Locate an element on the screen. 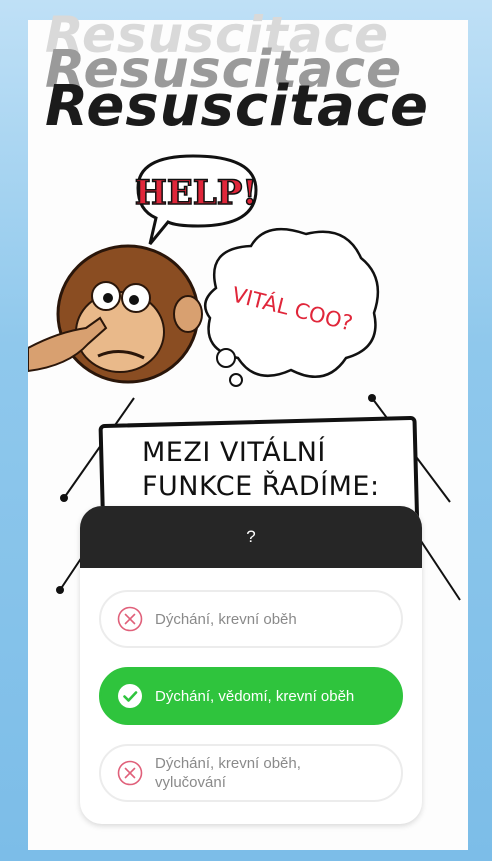 Image resolution: width=492 pixels, height=861 pixels. poll-option-3: Dýchání, krevní oběh, vylučování is located at coordinates (251, 773).